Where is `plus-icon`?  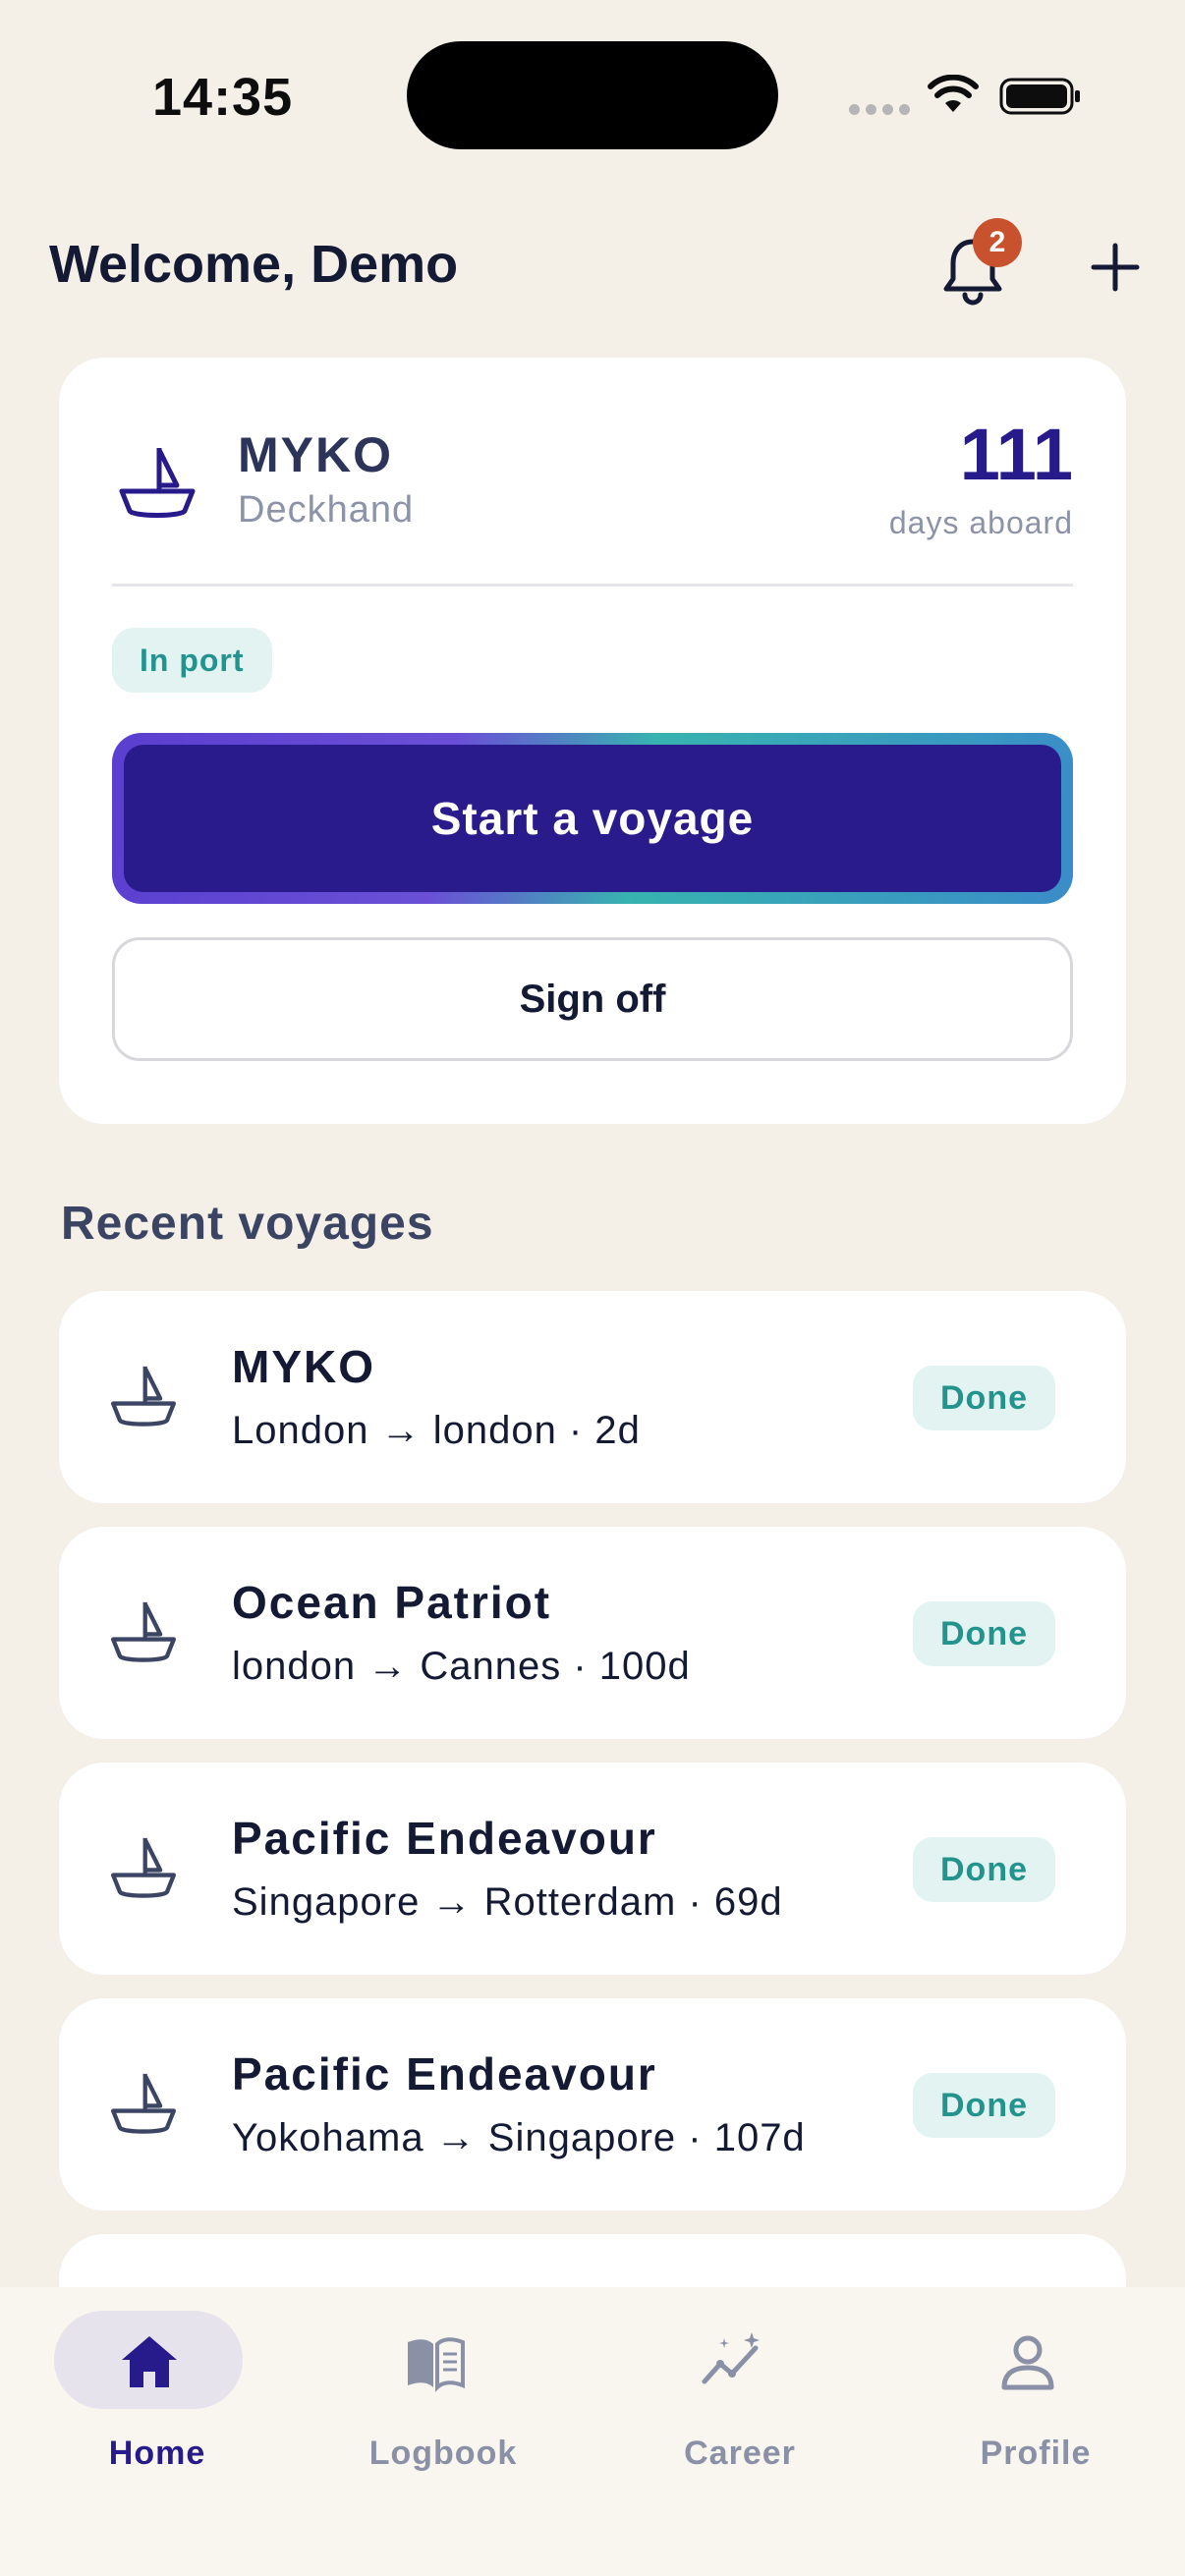
plus-icon is located at coordinates (1115, 267).